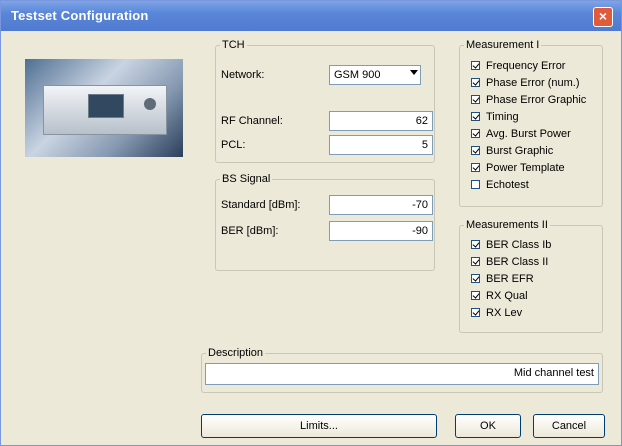 Image resolution: width=622 pixels, height=446 pixels. Describe the element at coordinates (533, 82) in the screenshot. I see `measurement-i-label: Phase Error (num.)` at that location.